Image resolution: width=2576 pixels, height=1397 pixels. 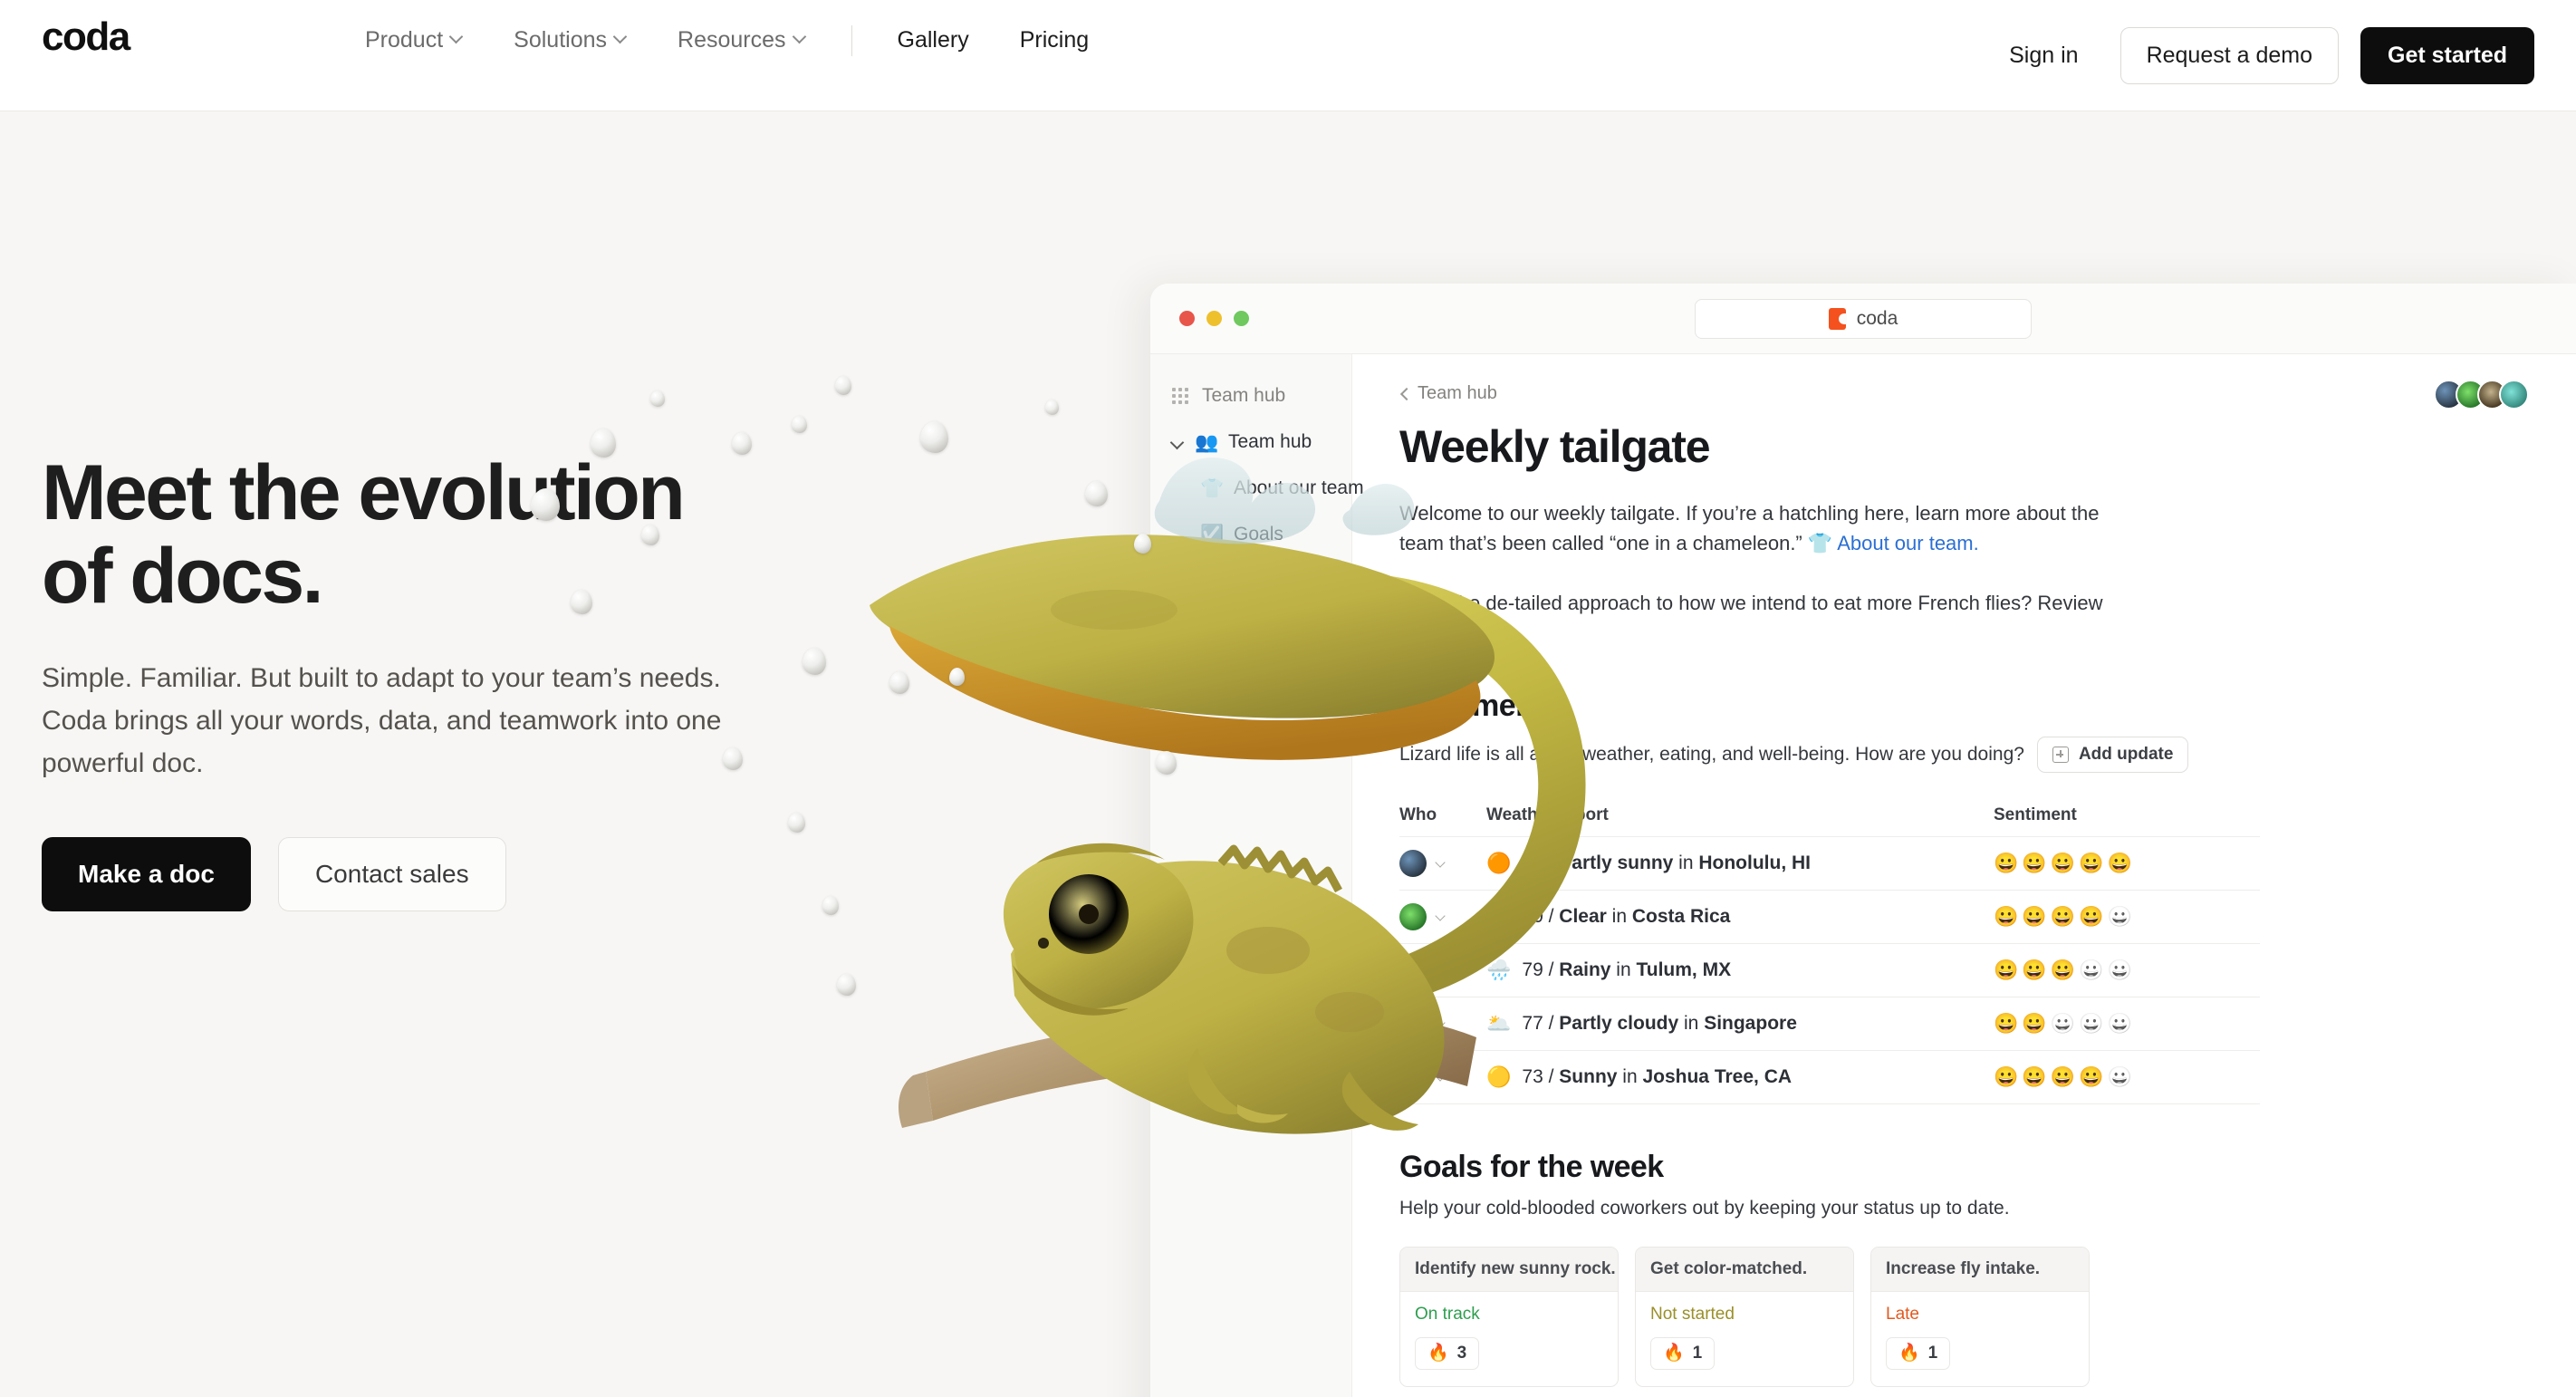 What do you see at coordinates (1442, 820) in the screenshot?
I see `column-header-who: Who` at bounding box center [1442, 820].